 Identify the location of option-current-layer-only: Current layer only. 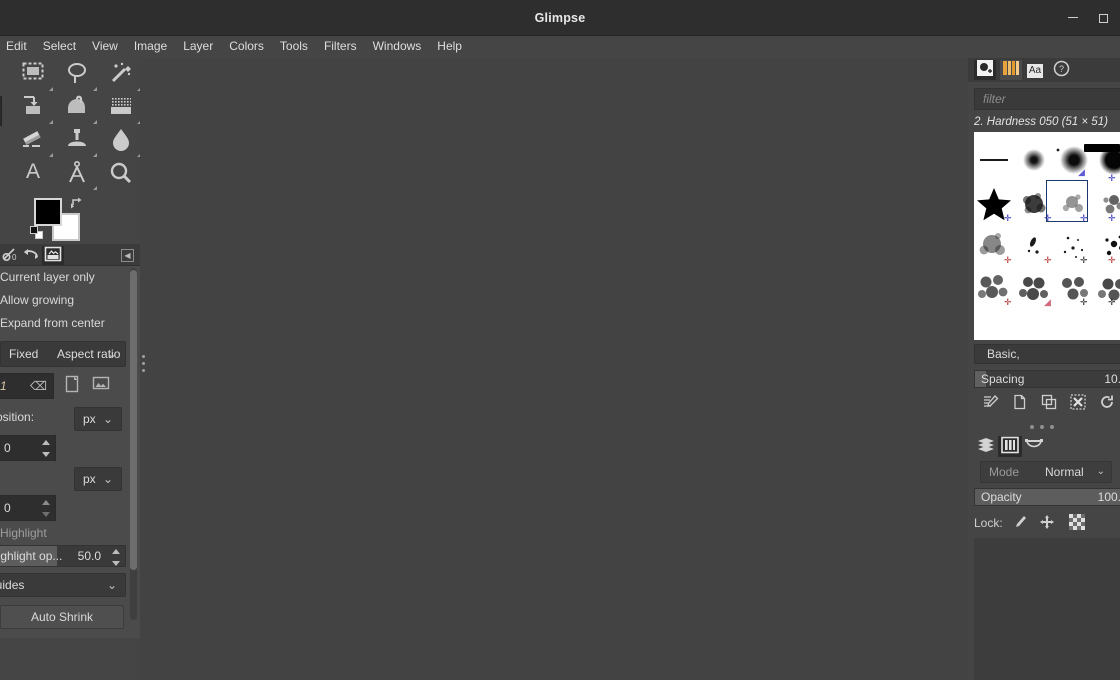
(67, 277).